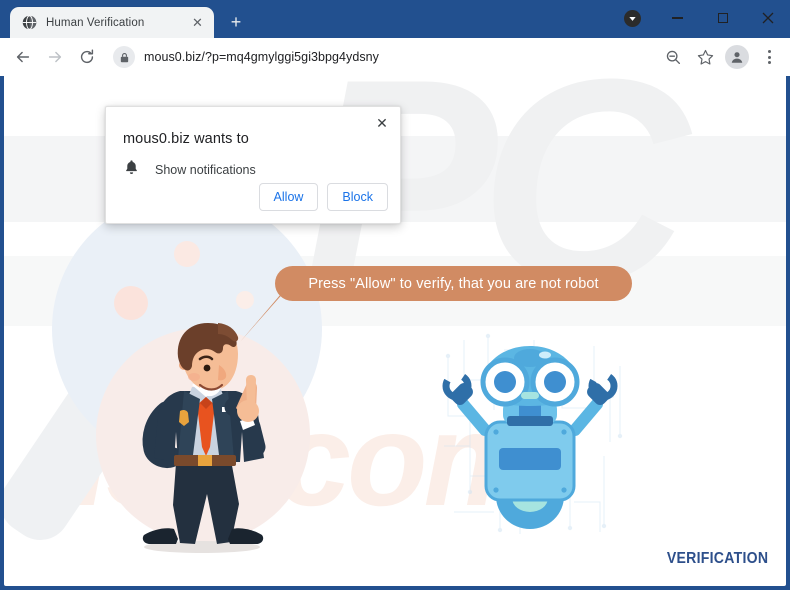 This screenshot has height=590, width=790. Describe the element at coordinates (382, 123) in the screenshot. I see `dialog-close-button: ✕` at that location.